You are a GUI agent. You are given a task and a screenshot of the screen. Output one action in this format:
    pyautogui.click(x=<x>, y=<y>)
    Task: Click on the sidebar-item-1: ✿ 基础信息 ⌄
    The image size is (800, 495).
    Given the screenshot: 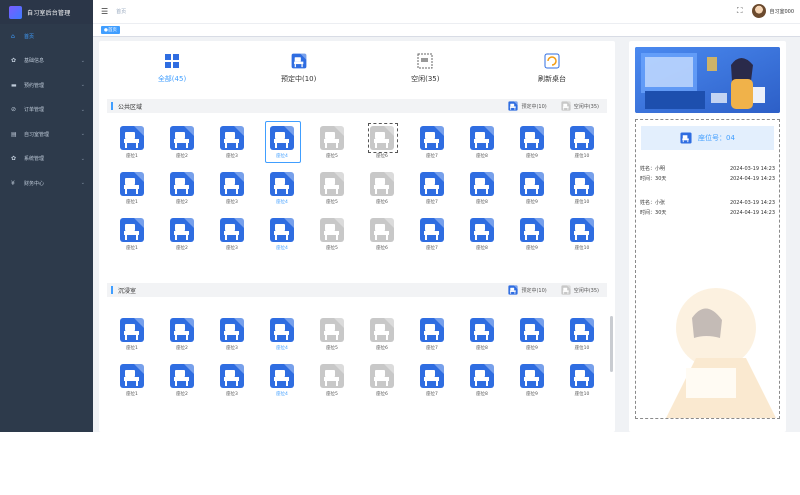 What is the action you would take?
    pyautogui.click(x=46, y=61)
    